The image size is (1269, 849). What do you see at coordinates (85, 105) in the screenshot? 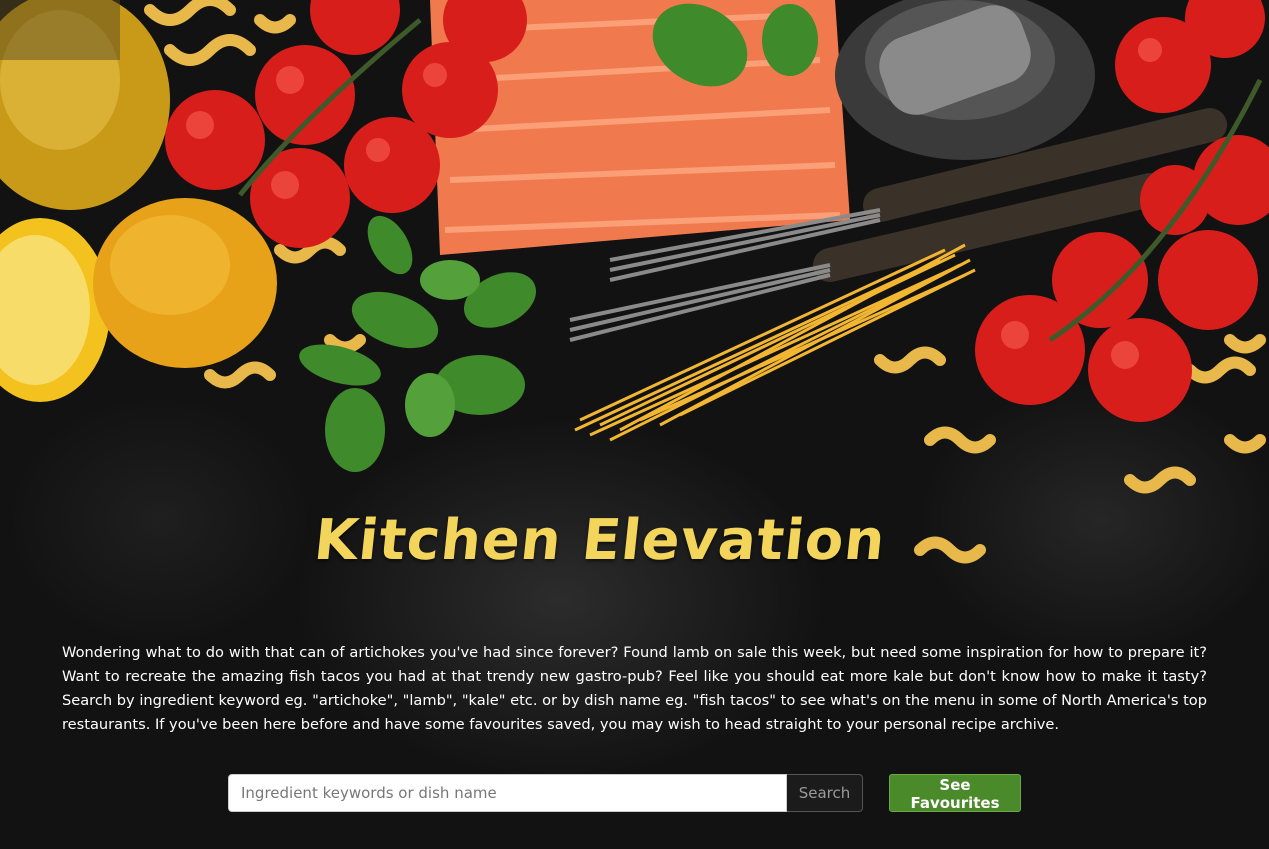
I see `oil-bottle-image` at bounding box center [85, 105].